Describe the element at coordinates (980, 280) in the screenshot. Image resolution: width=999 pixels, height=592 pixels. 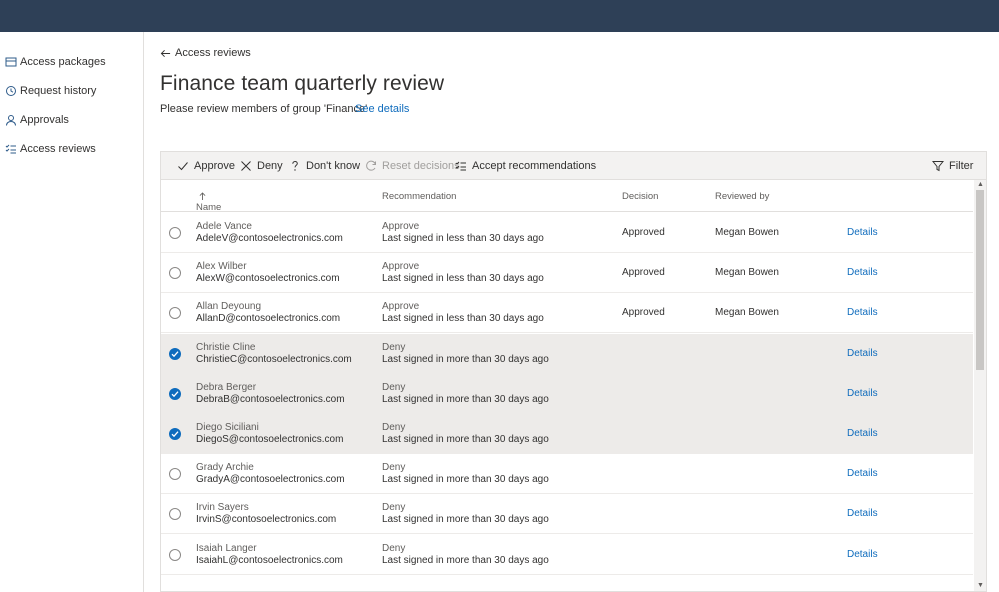
I see `scrollbar-thumb` at that location.